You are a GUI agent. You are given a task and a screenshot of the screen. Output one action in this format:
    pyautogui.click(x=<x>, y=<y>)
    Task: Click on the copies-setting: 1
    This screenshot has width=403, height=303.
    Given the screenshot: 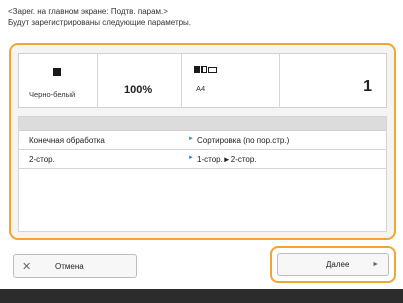 What is the action you would take?
    pyautogui.click(x=333, y=80)
    